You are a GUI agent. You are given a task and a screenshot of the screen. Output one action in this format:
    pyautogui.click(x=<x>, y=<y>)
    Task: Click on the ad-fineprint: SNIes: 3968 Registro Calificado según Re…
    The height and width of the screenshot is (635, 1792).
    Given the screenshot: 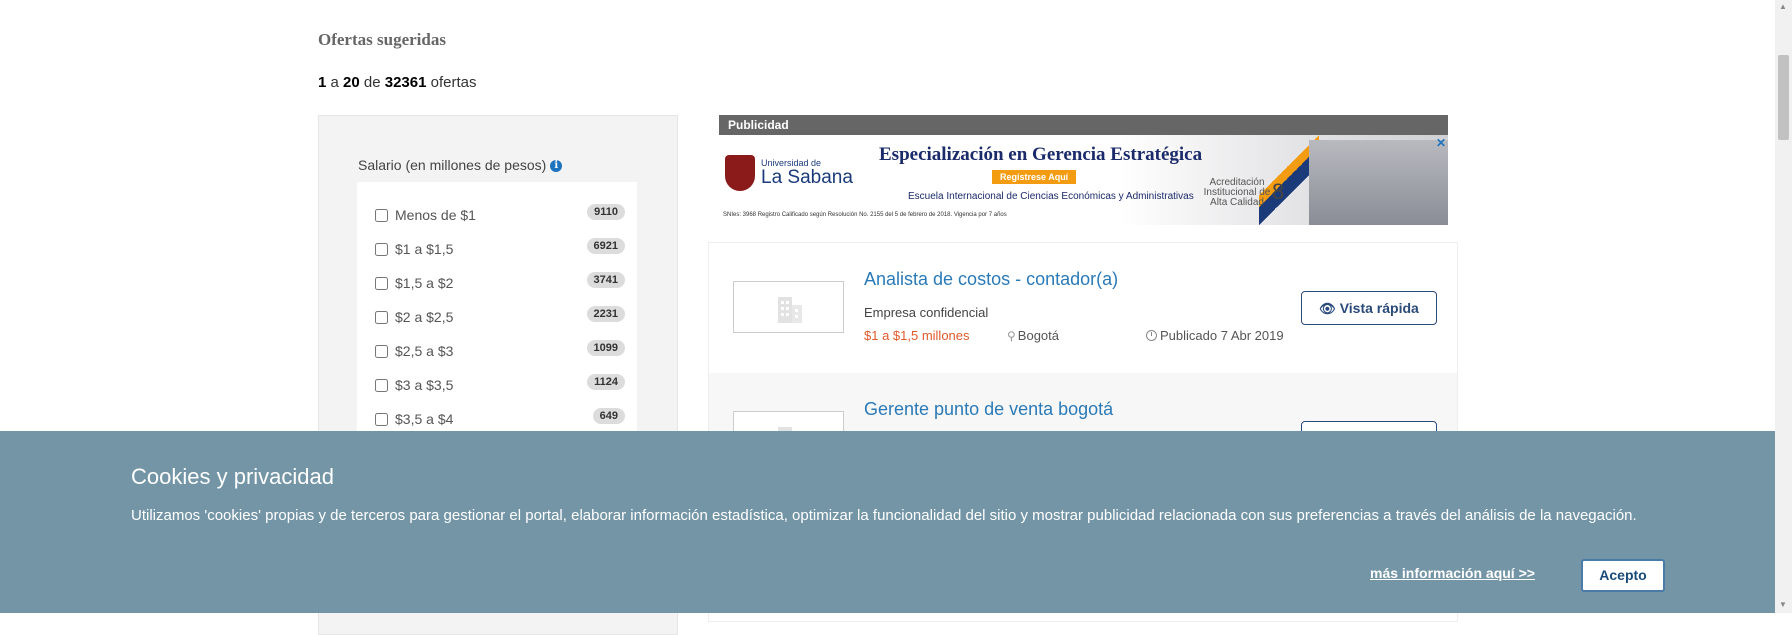 What is the action you would take?
    pyautogui.click(x=865, y=215)
    